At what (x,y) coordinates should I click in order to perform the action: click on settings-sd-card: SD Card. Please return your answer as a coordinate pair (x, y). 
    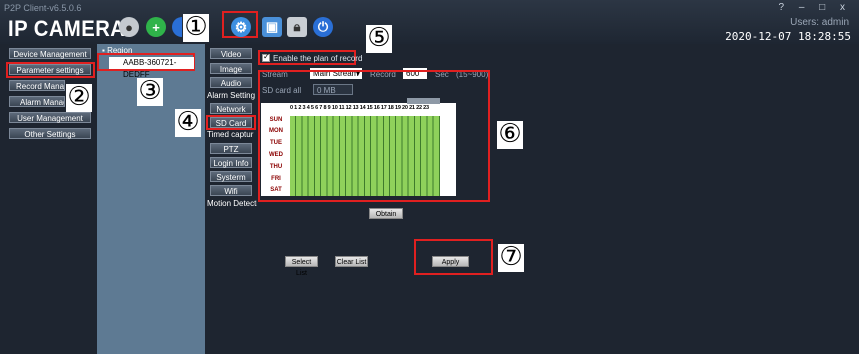
    Looking at the image, I should click on (231, 122).